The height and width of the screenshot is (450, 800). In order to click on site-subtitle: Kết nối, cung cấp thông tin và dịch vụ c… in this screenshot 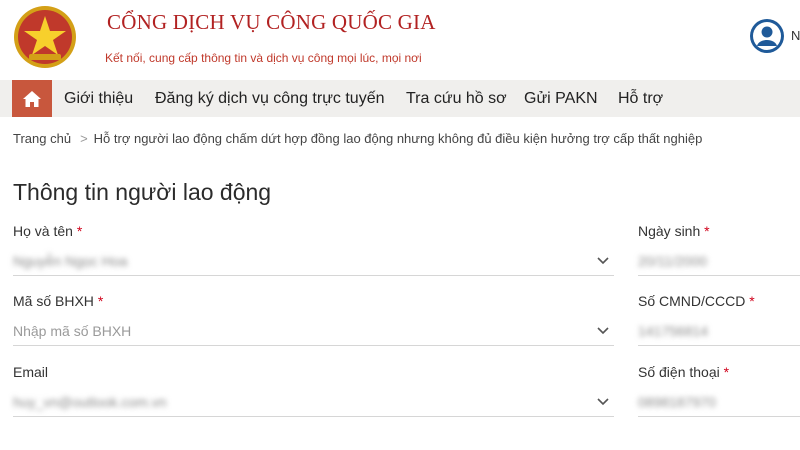, I will do `click(263, 58)`.